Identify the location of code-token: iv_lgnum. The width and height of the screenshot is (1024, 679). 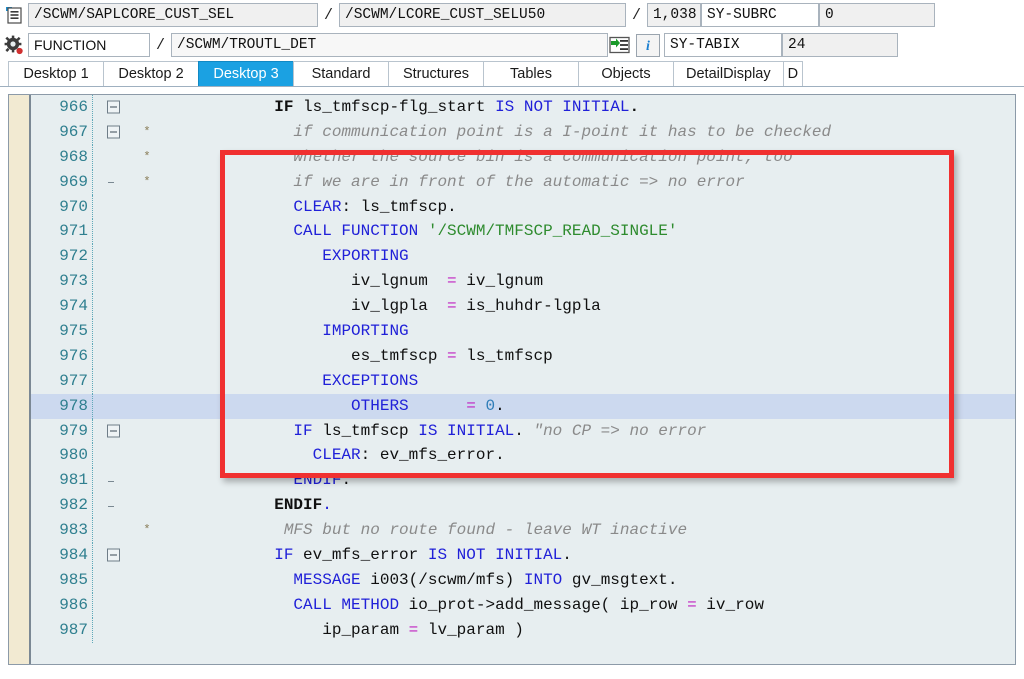
(399, 281).